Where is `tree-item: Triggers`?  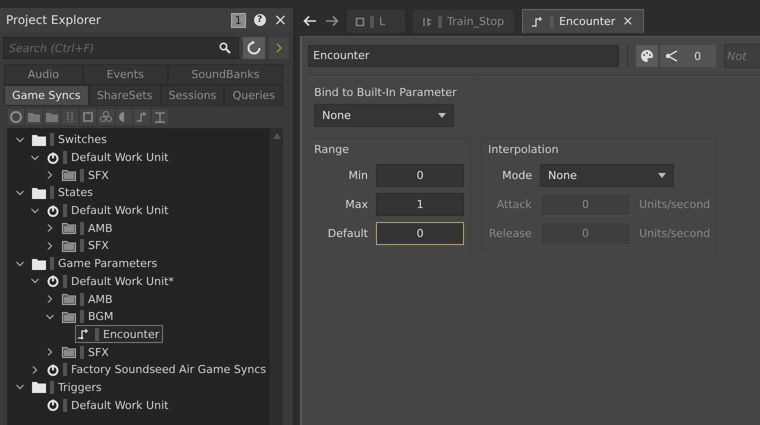
tree-item: Triggers is located at coordinates (68, 387).